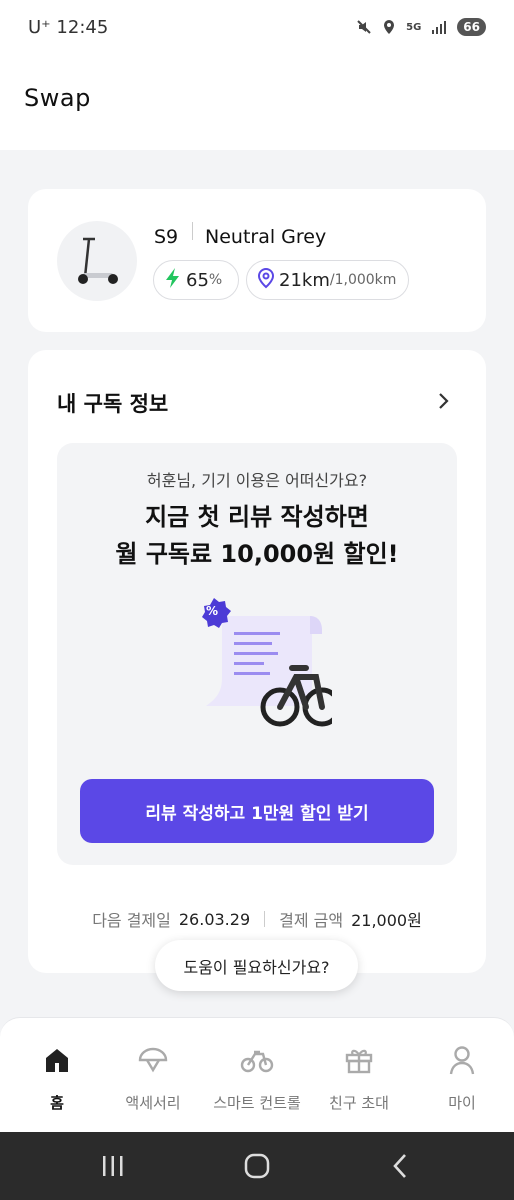  I want to click on location-icon, so click(389, 27).